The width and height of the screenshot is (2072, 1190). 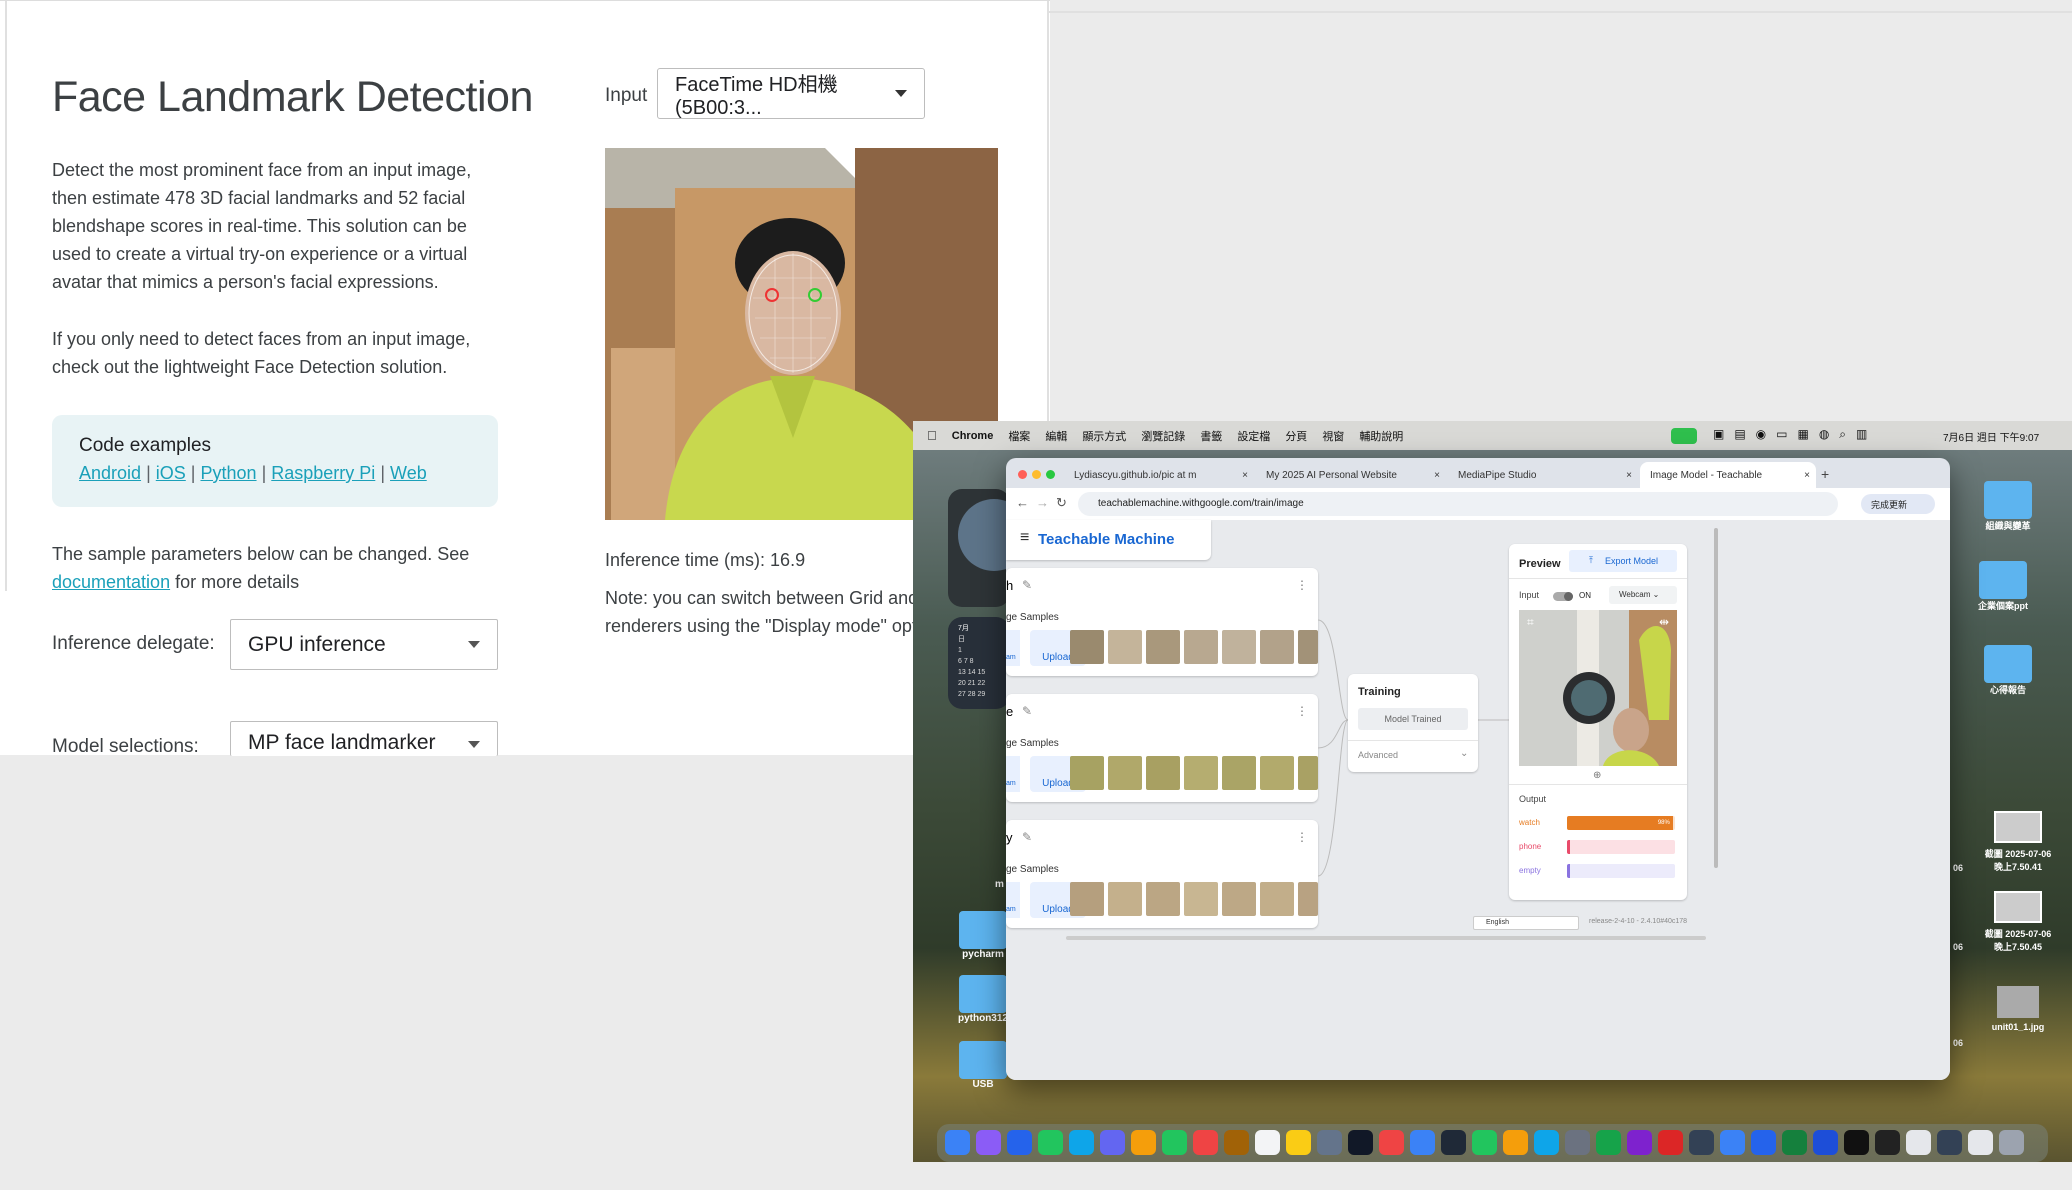 What do you see at coordinates (1378, 755) in the screenshot?
I see `advanced-toggle: Advanced` at bounding box center [1378, 755].